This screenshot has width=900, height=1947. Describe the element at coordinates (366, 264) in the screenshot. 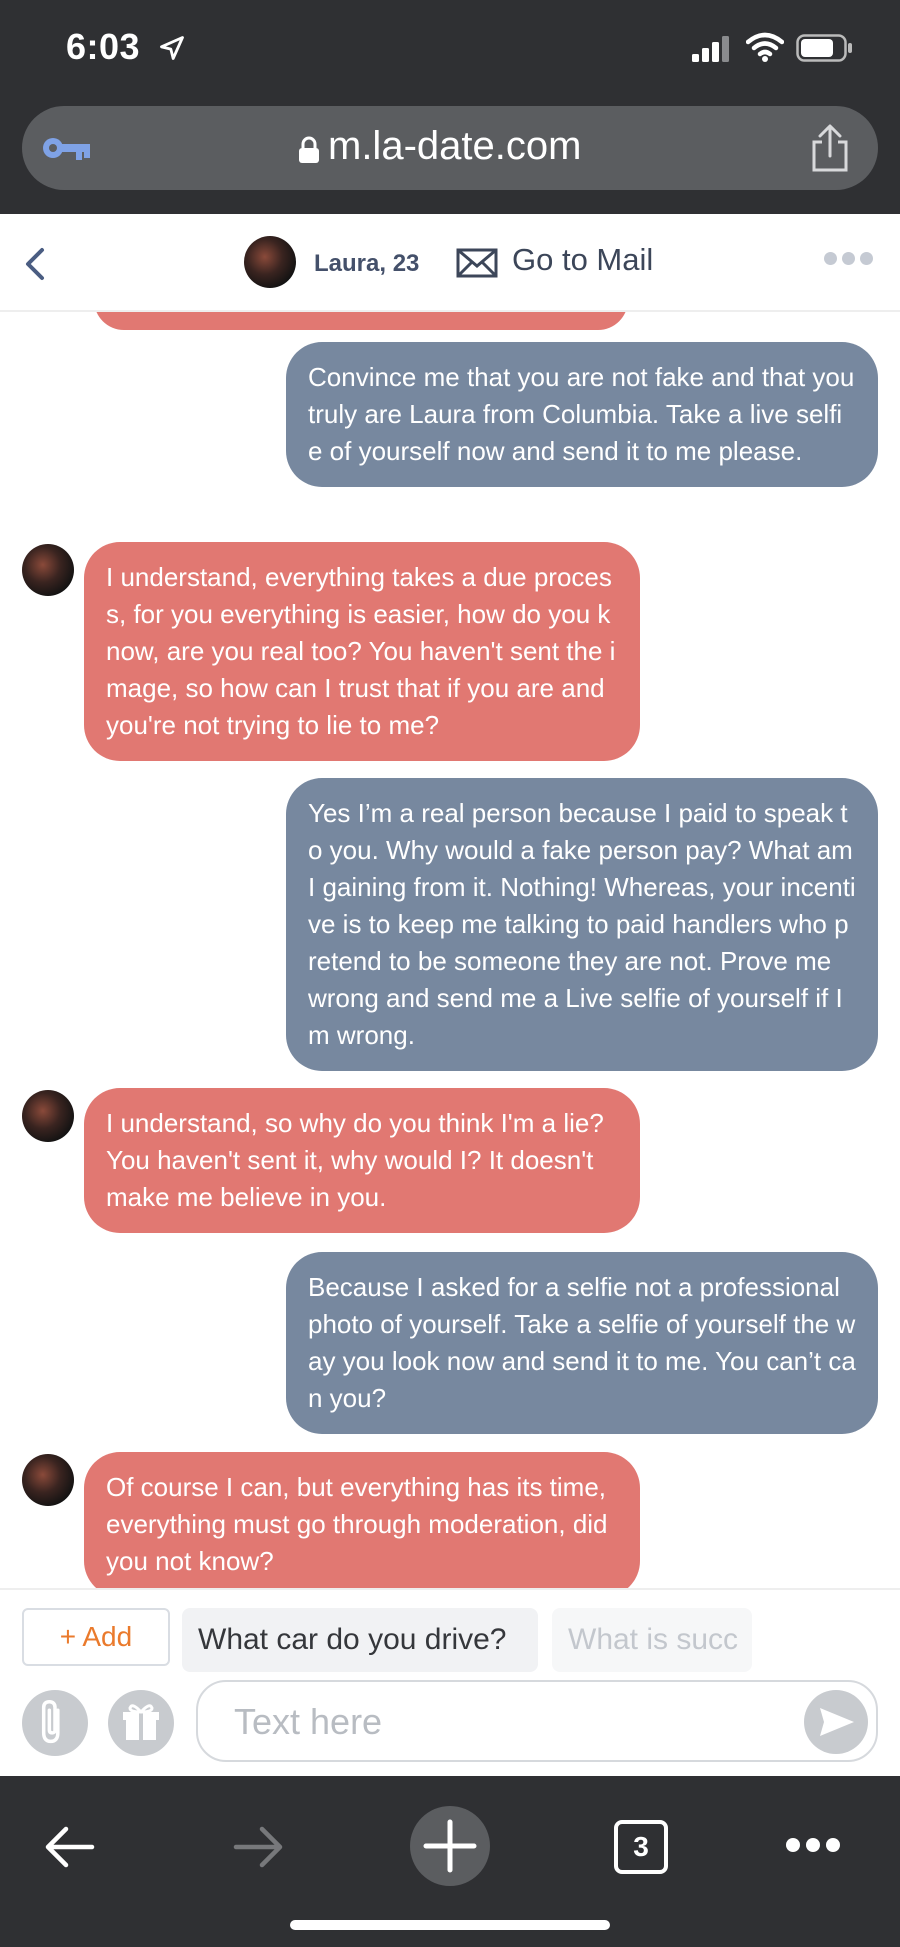

I see `contact-name: Laura, 23` at that location.